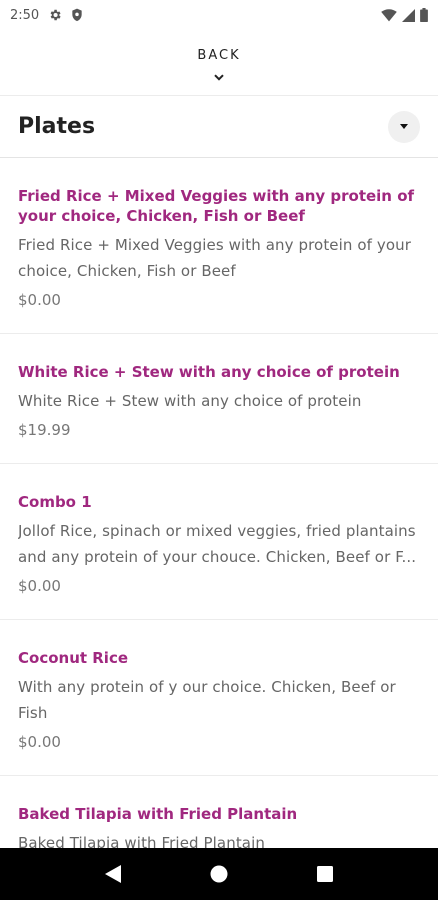  I want to click on nav-recents-icon, so click(325, 874).